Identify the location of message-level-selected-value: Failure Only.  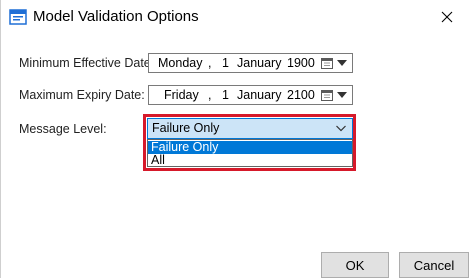
(186, 128).